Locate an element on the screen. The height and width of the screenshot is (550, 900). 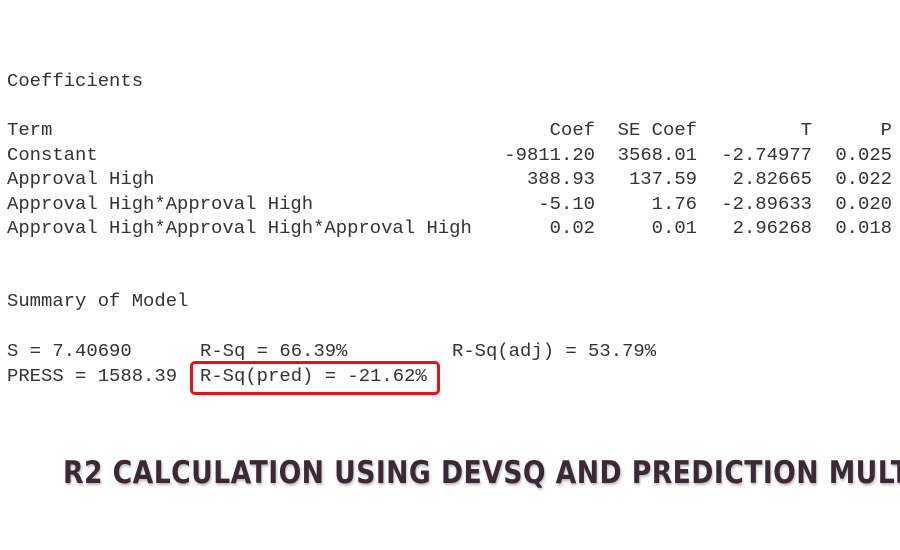
term-cell: Approval High*Approval High is located at coordinates (160, 203).